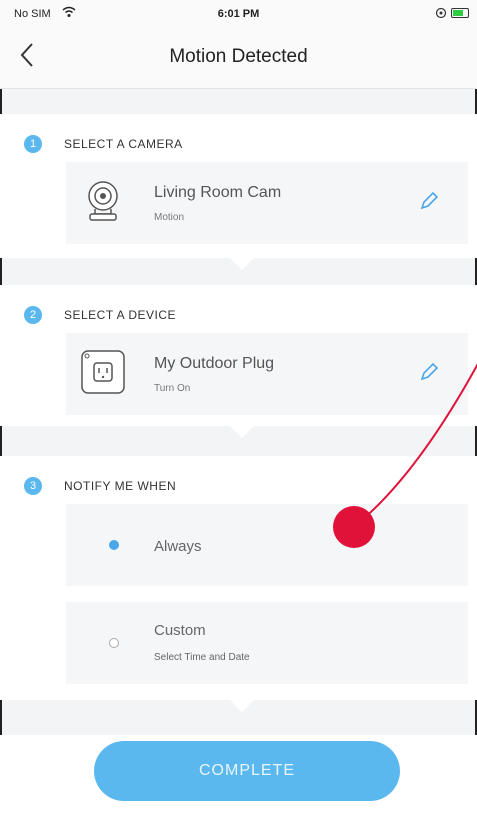 The width and height of the screenshot is (477, 825). I want to click on page-title: Motion Detected, so click(238, 56).